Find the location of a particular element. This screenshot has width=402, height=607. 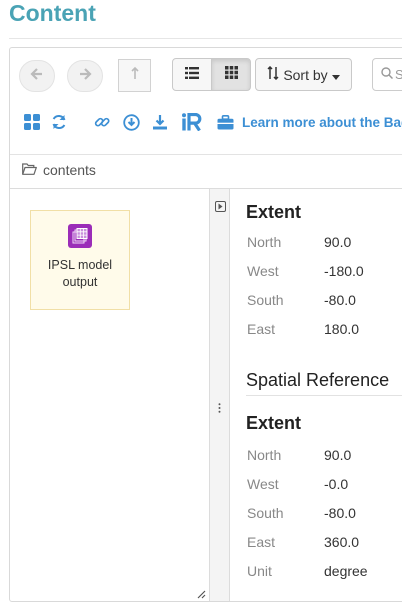

list-icon is located at coordinates (192, 75).